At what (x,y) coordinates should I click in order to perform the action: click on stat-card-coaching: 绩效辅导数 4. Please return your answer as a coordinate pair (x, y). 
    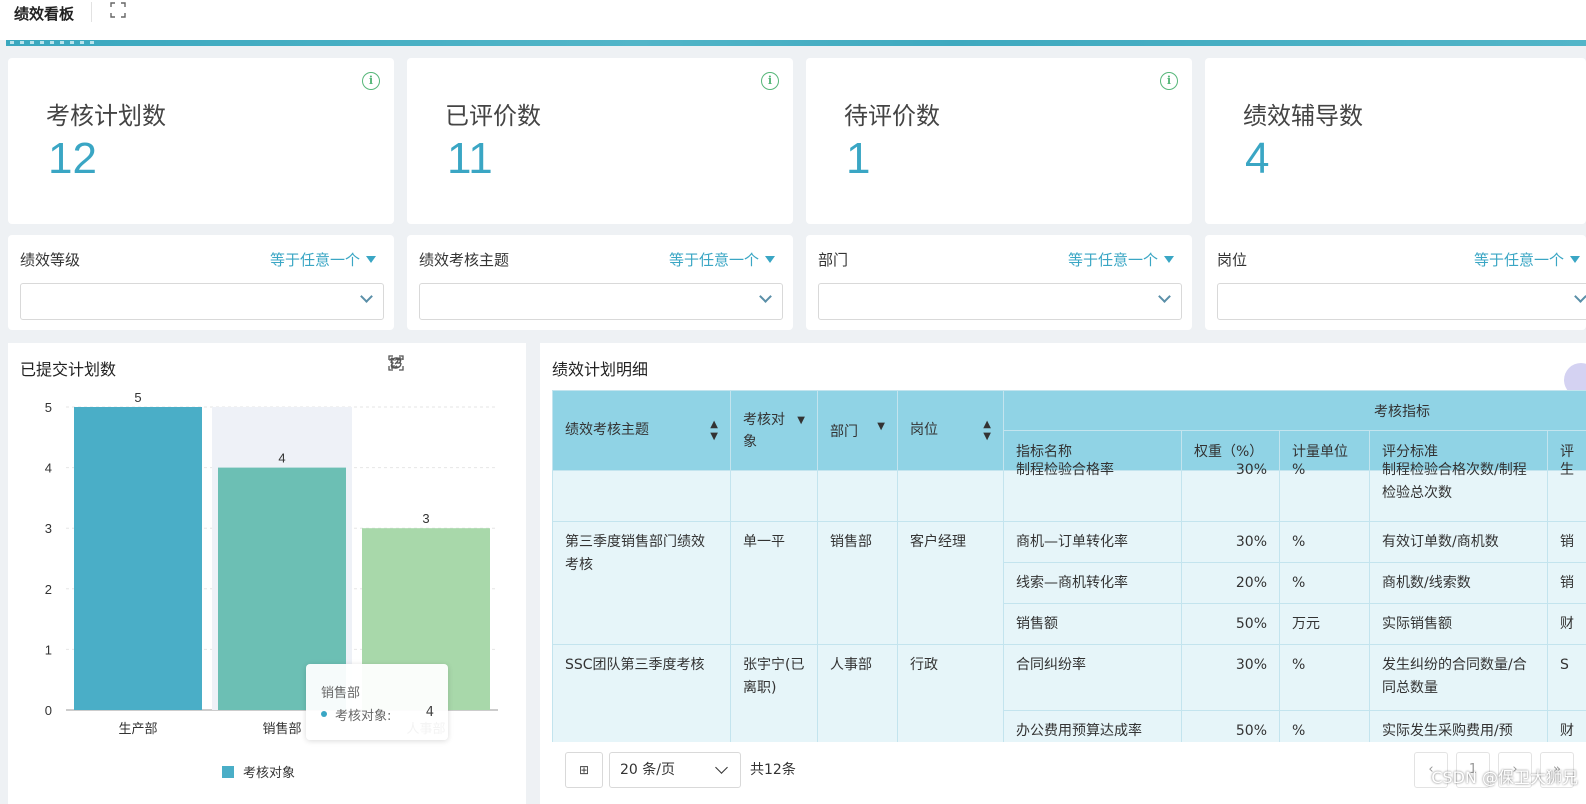
    Looking at the image, I should click on (1395, 141).